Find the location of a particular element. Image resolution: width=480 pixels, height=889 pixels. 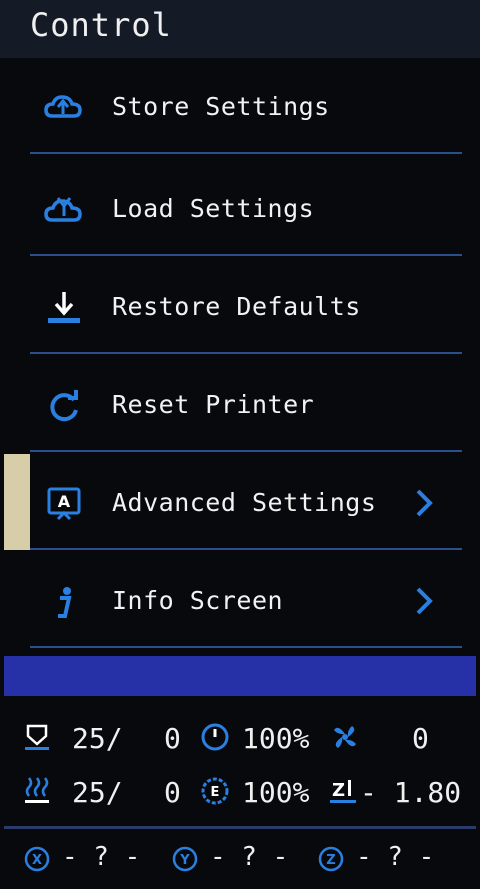

svg-text: A is located at coordinates (64, 501).